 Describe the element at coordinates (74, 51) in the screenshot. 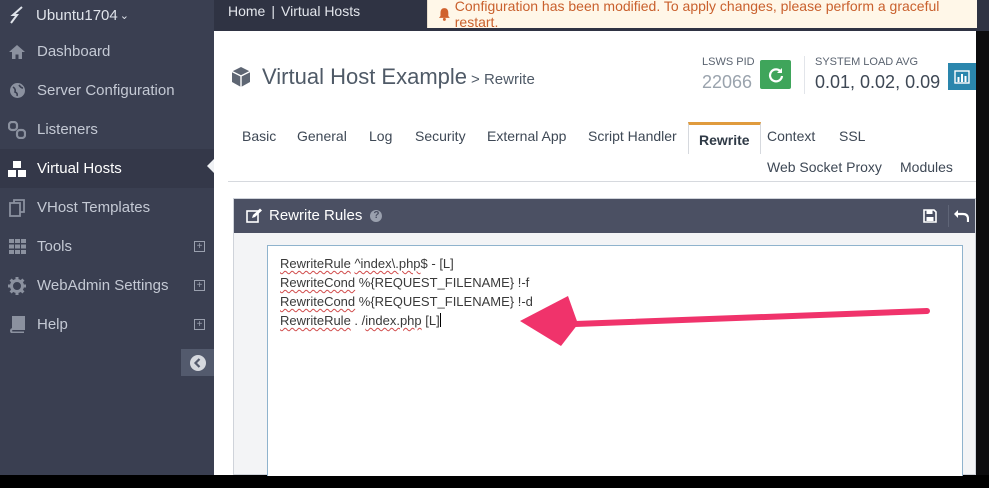

I see `sidebar-item-label: Dashboard` at that location.